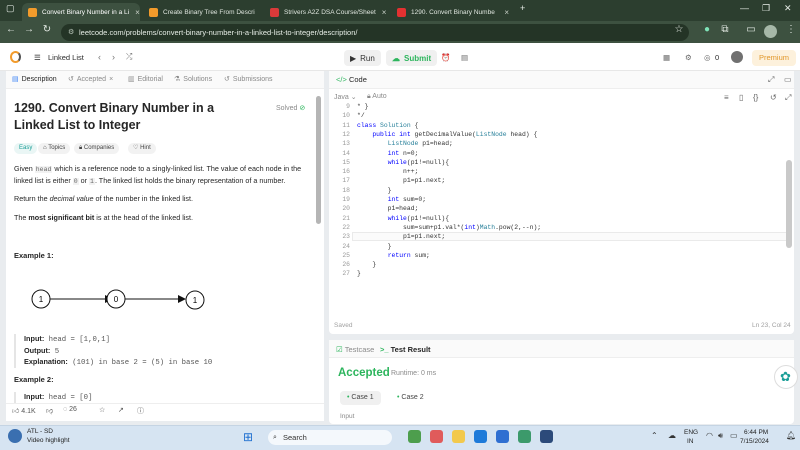 This screenshot has width=800, height=450. I want to click on user-avatar, so click(737, 57).